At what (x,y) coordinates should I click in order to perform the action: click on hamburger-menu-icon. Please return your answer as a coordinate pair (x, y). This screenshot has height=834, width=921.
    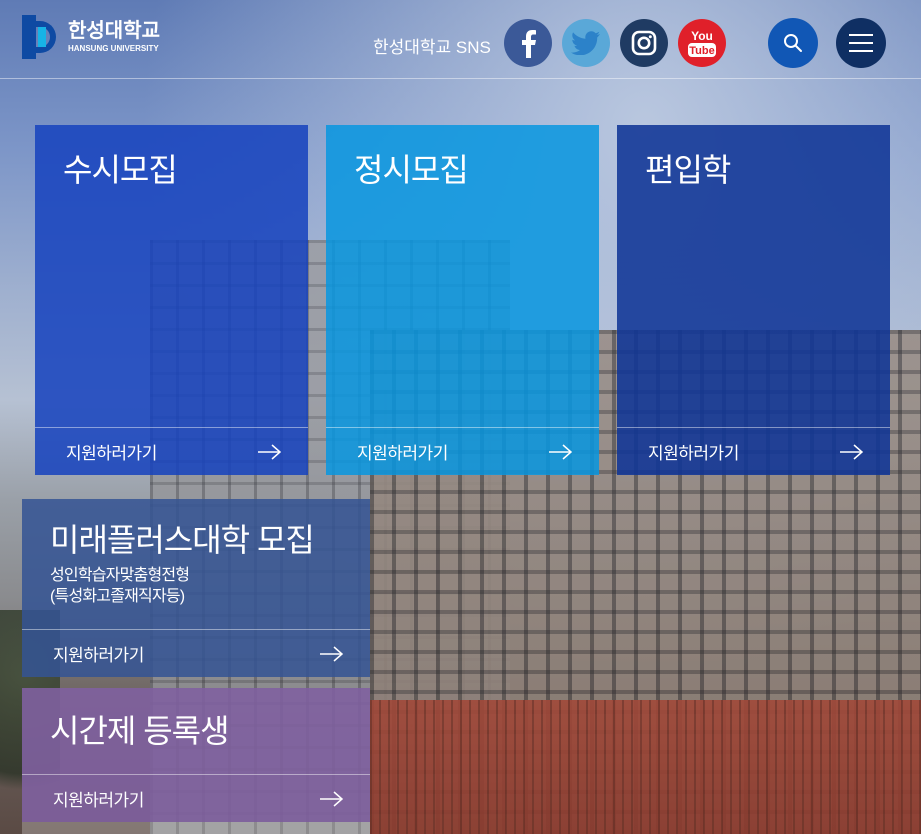
    Looking at the image, I should click on (861, 43).